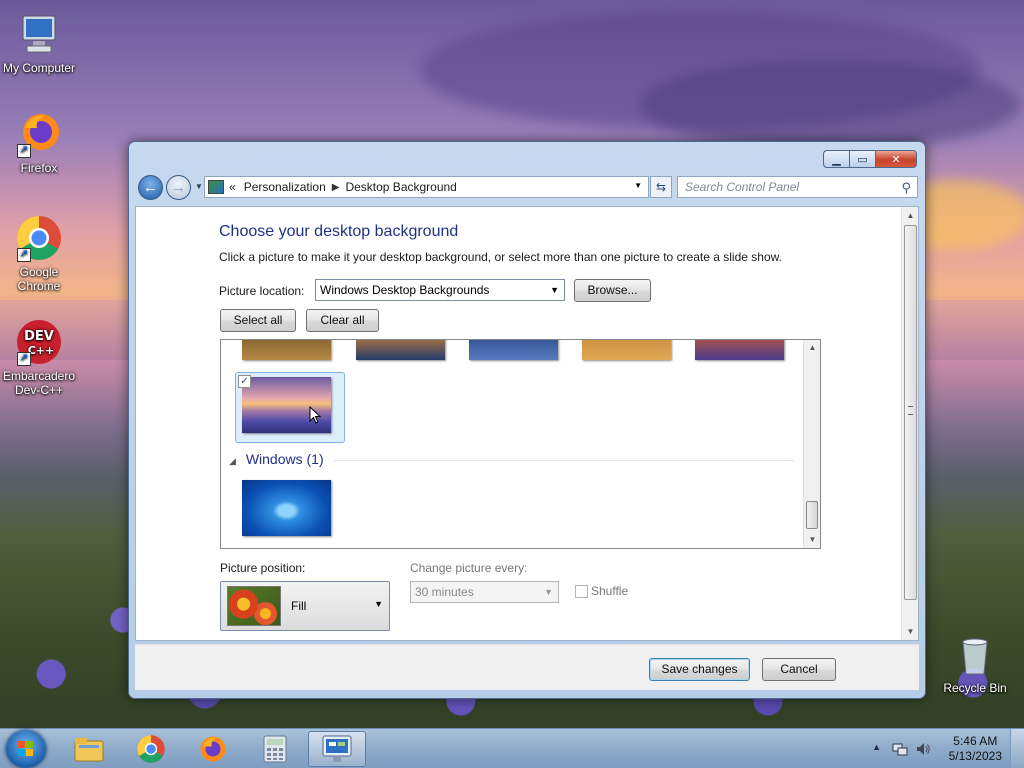 The image size is (1024, 768). Describe the element at coordinates (811, 444) in the screenshot. I see `gallery-scrollbar: ▲ ▼` at that location.